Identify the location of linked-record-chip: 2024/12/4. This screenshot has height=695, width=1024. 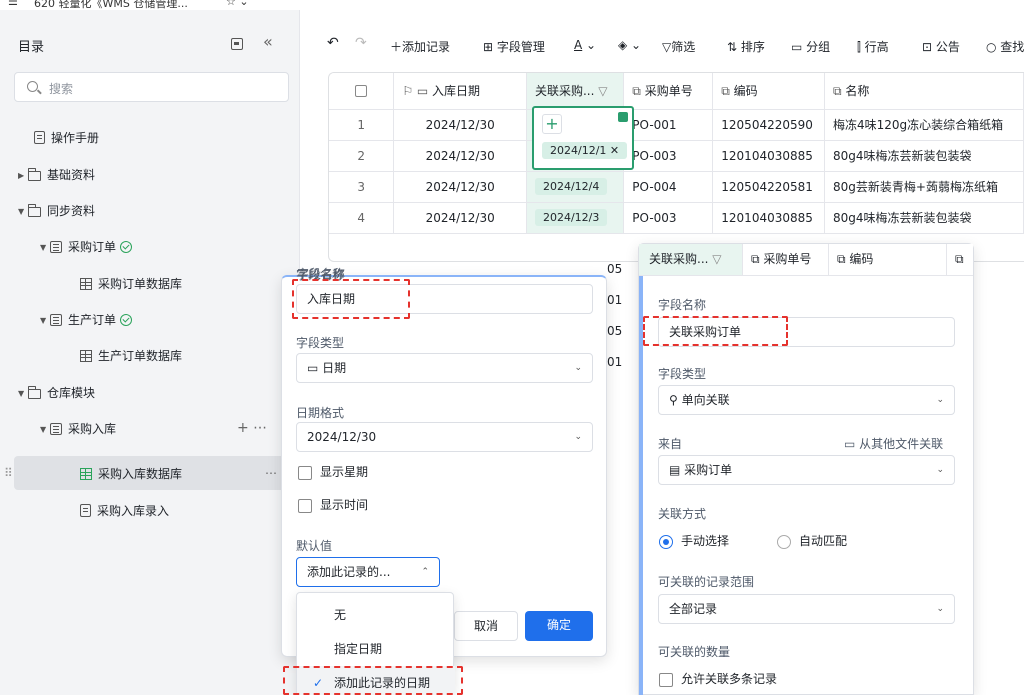
(571, 186).